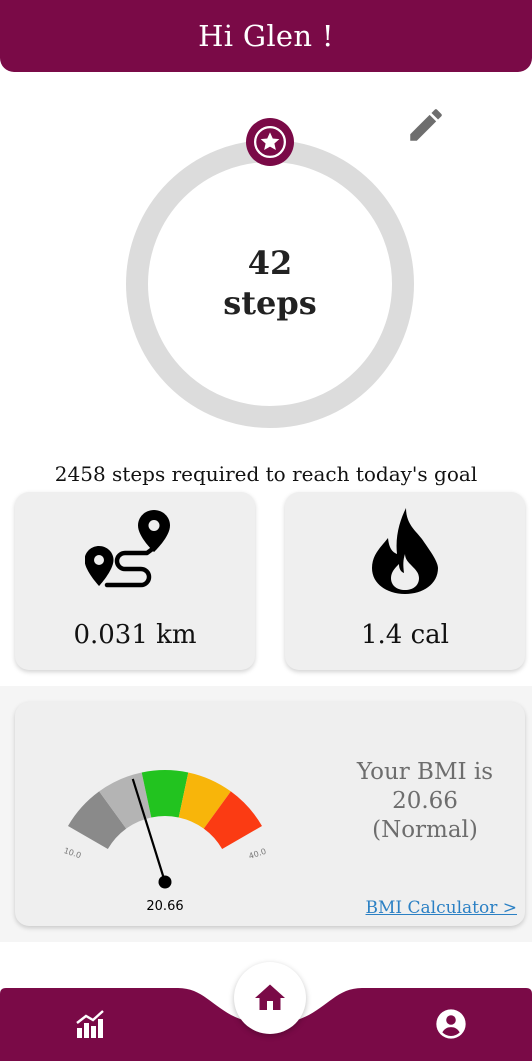  I want to click on distance-value: 0.031 km, so click(135, 635).